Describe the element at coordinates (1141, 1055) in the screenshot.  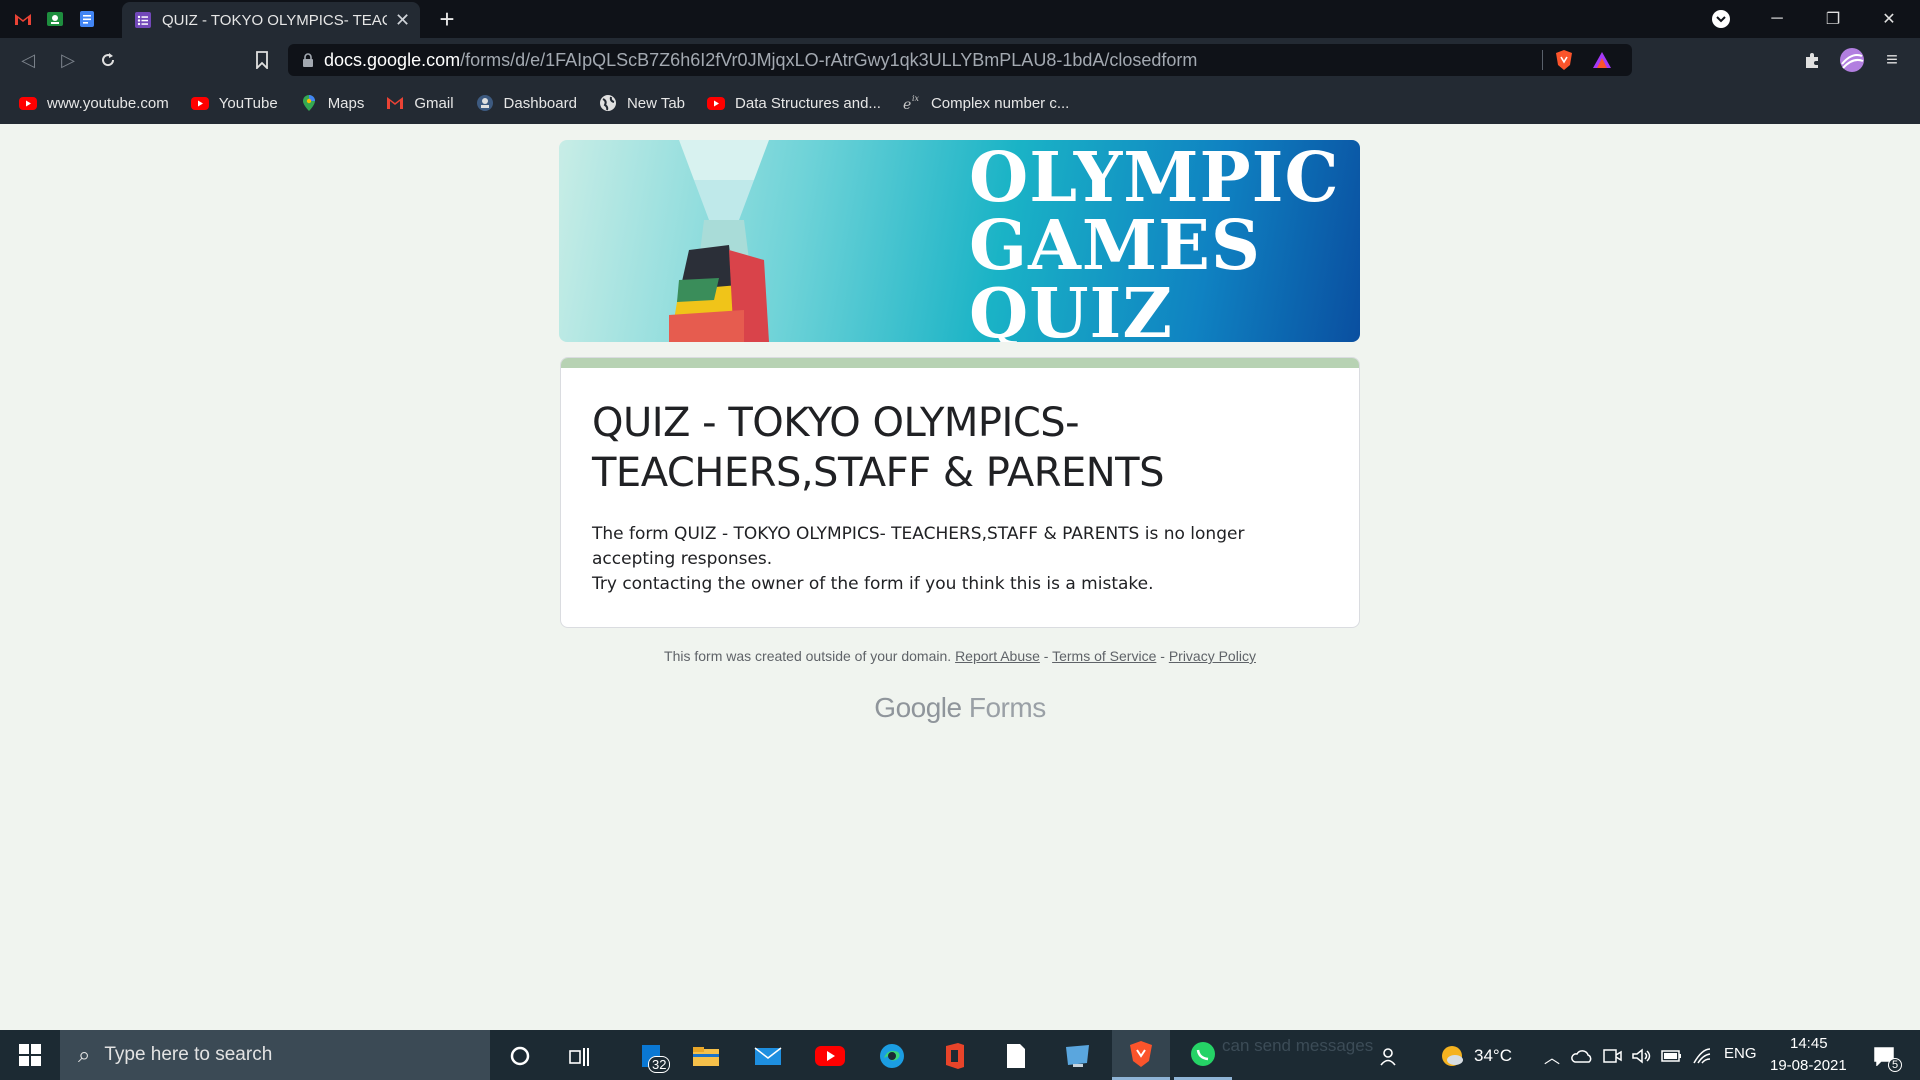
I see `brave-browser-taskbar-icon` at that location.